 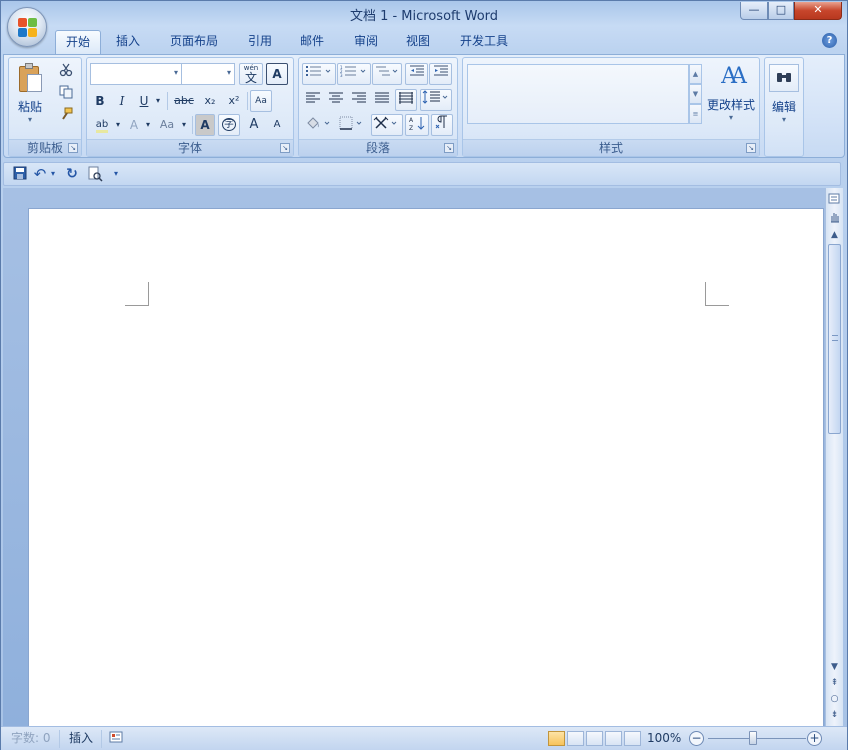 What do you see at coordinates (184, 125) in the screenshot?
I see `change-case-dropdown-icon: ▾` at bounding box center [184, 125].